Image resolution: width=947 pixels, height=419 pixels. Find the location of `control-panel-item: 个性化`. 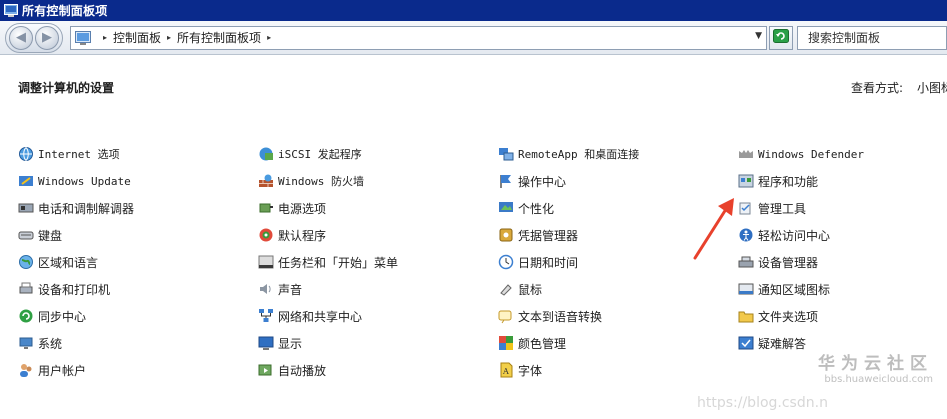

control-panel-item: 个性化 is located at coordinates (526, 208).